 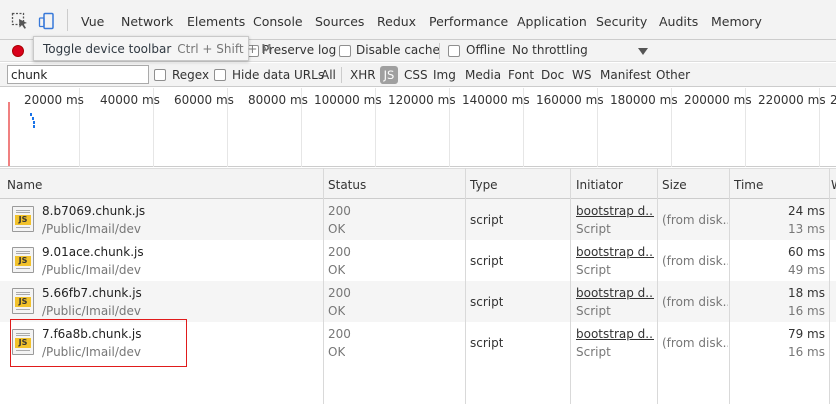 I want to click on requests-table-header: Name Status Type Initiator Size Time W, so click(x=418, y=183).